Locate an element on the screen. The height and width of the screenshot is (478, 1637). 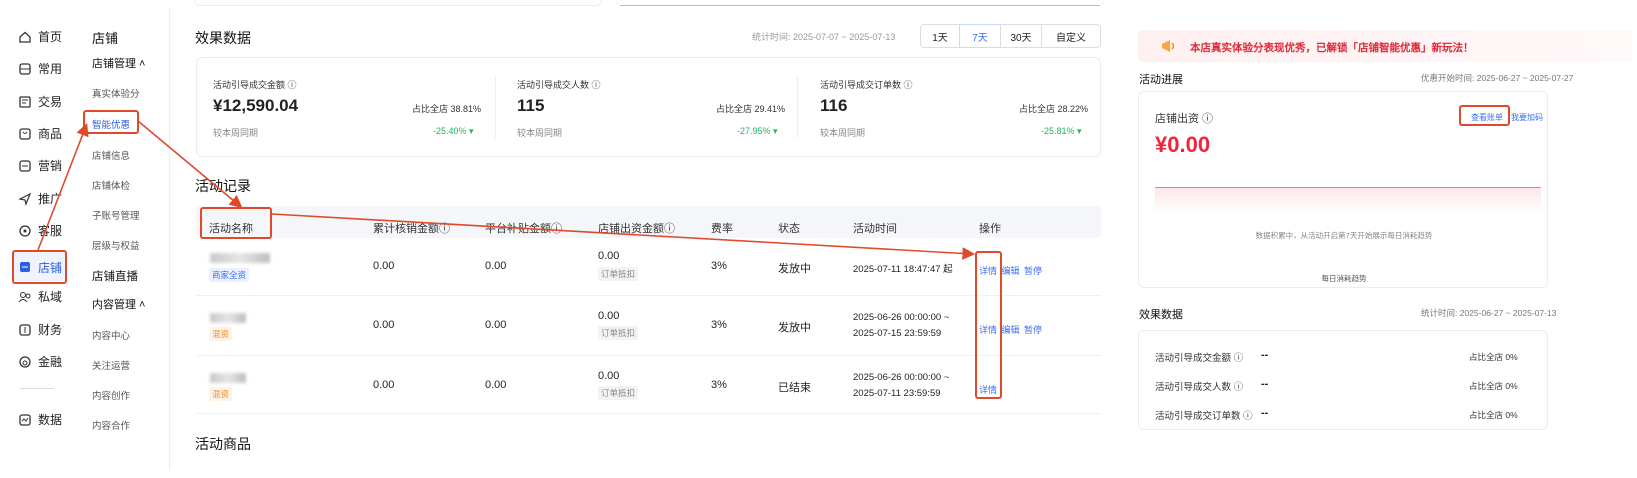
arrow-name-to-detail is located at coordinates (623, 236).